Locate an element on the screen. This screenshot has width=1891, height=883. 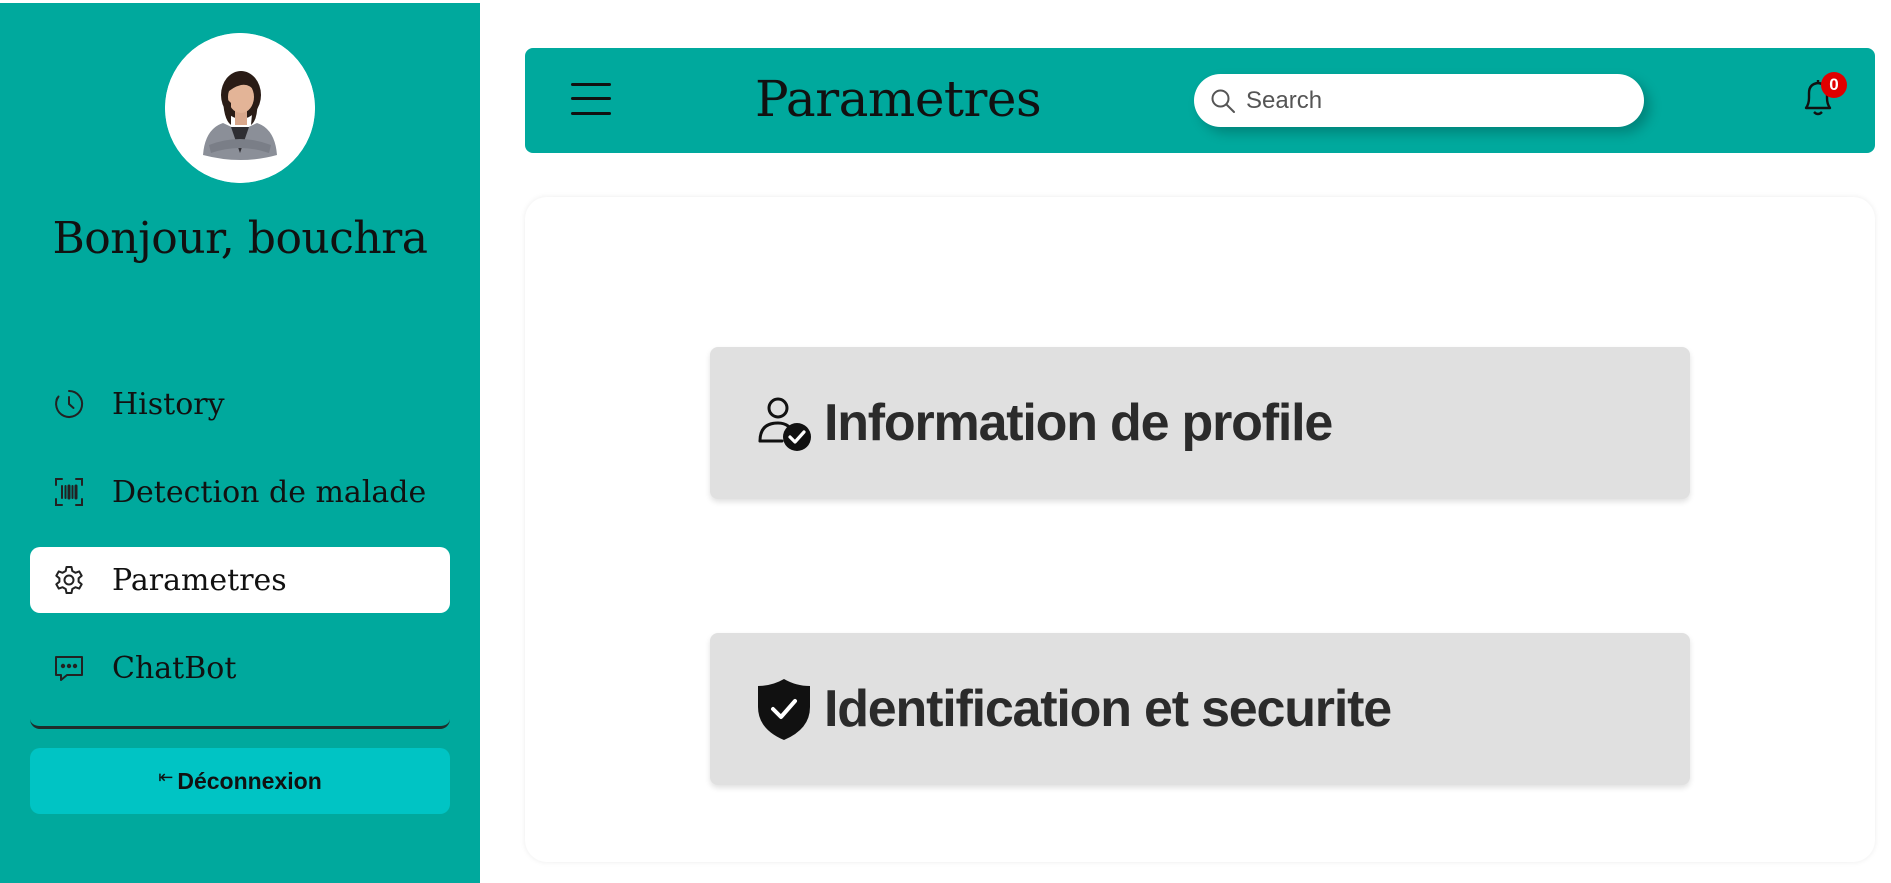
page-title: Parametres is located at coordinates (898, 99).